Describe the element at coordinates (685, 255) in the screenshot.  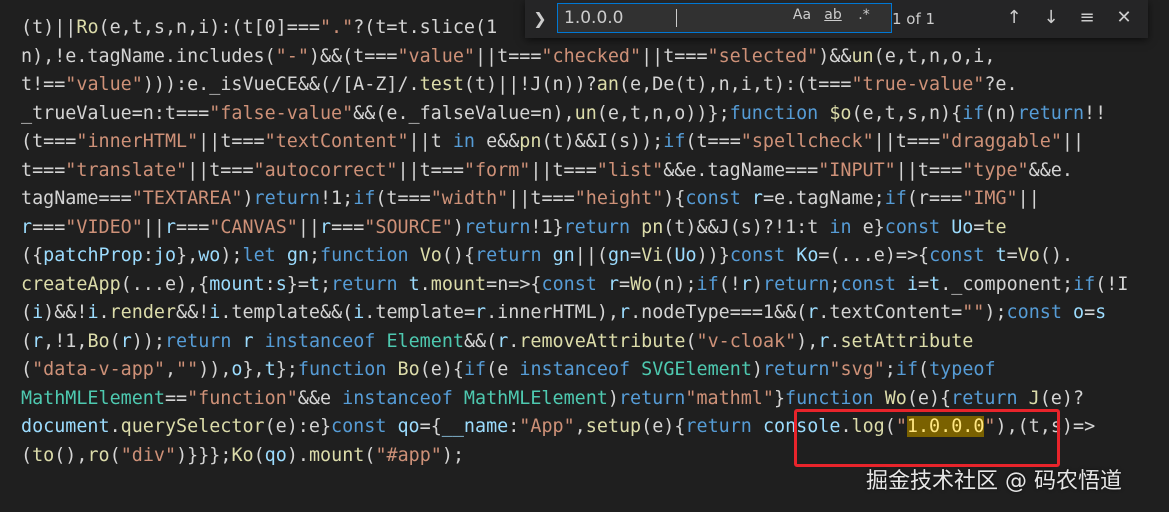
I see `code-token: Uo` at that location.